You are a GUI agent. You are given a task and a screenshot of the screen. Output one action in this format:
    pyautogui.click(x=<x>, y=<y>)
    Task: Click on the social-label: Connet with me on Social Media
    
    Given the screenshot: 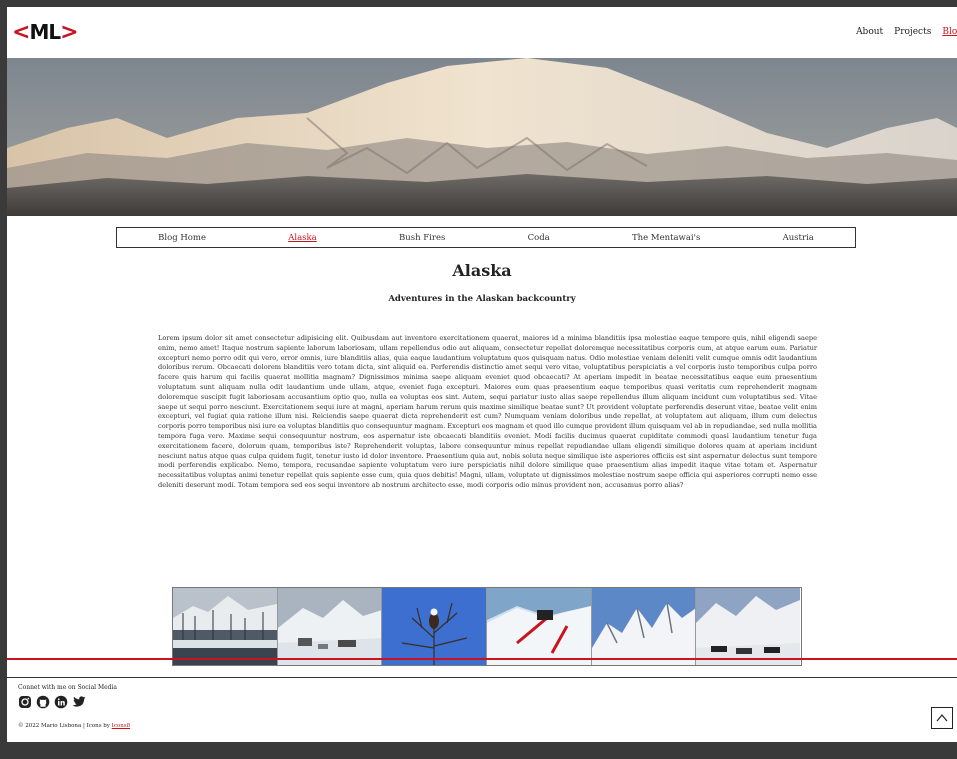 What is the action you would take?
    pyautogui.click(x=68, y=687)
    